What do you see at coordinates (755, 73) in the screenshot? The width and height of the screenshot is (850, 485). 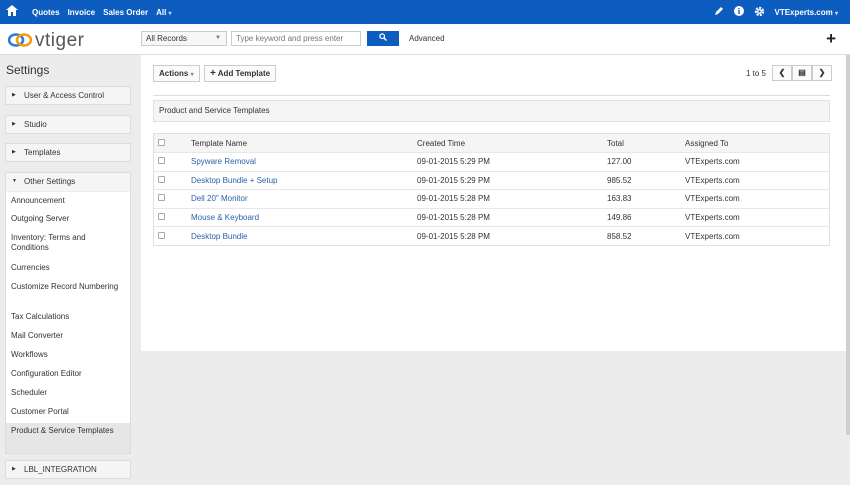 I see `pager-range: 1 to 5` at bounding box center [755, 73].